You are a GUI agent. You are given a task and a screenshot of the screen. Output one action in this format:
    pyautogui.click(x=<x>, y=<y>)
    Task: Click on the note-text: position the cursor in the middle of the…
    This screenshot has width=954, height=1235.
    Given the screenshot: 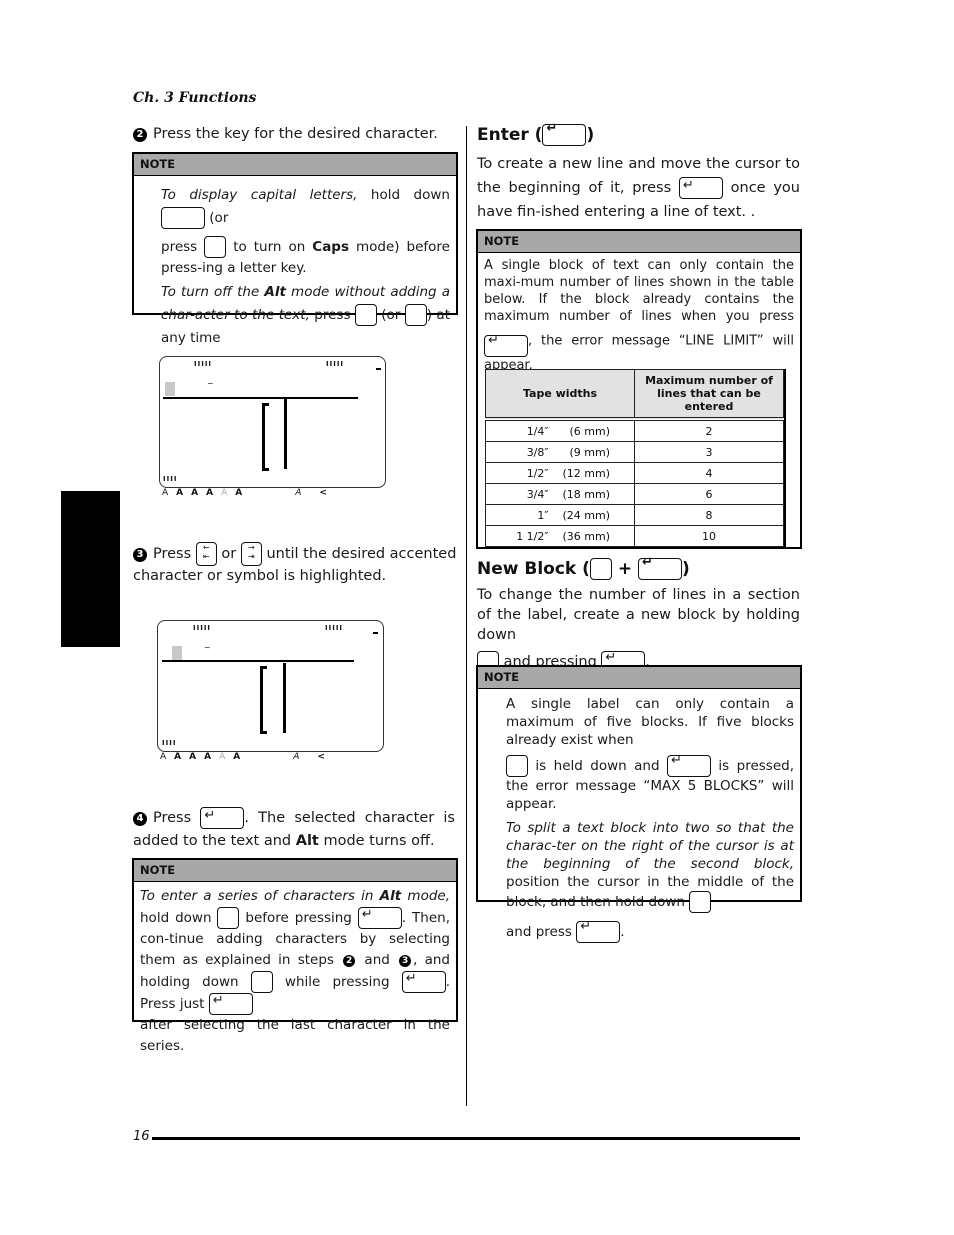 What is the action you would take?
    pyautogui.click(x=650, y=892)
    